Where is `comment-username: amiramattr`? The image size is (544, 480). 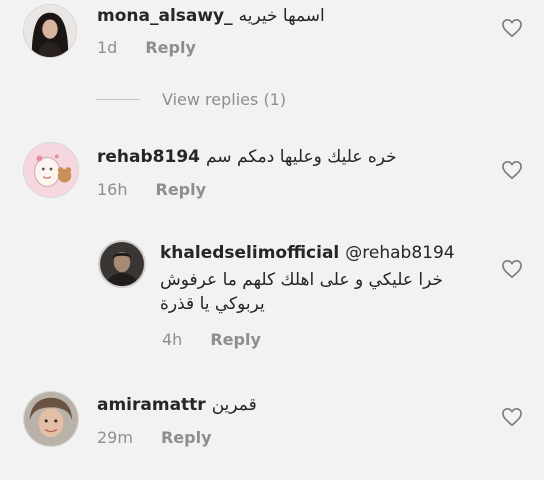
comment-username: amiramattr is located at coordinates (151, 405).